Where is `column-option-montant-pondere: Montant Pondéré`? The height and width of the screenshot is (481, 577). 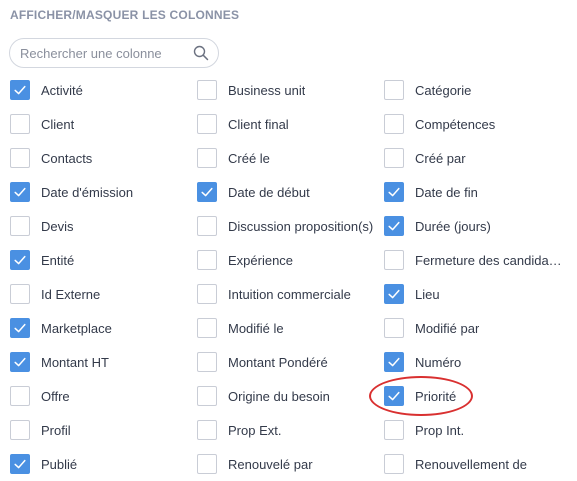
column-option-montant-pondere: Montant Pondéré is located at coordinates (262, 362).